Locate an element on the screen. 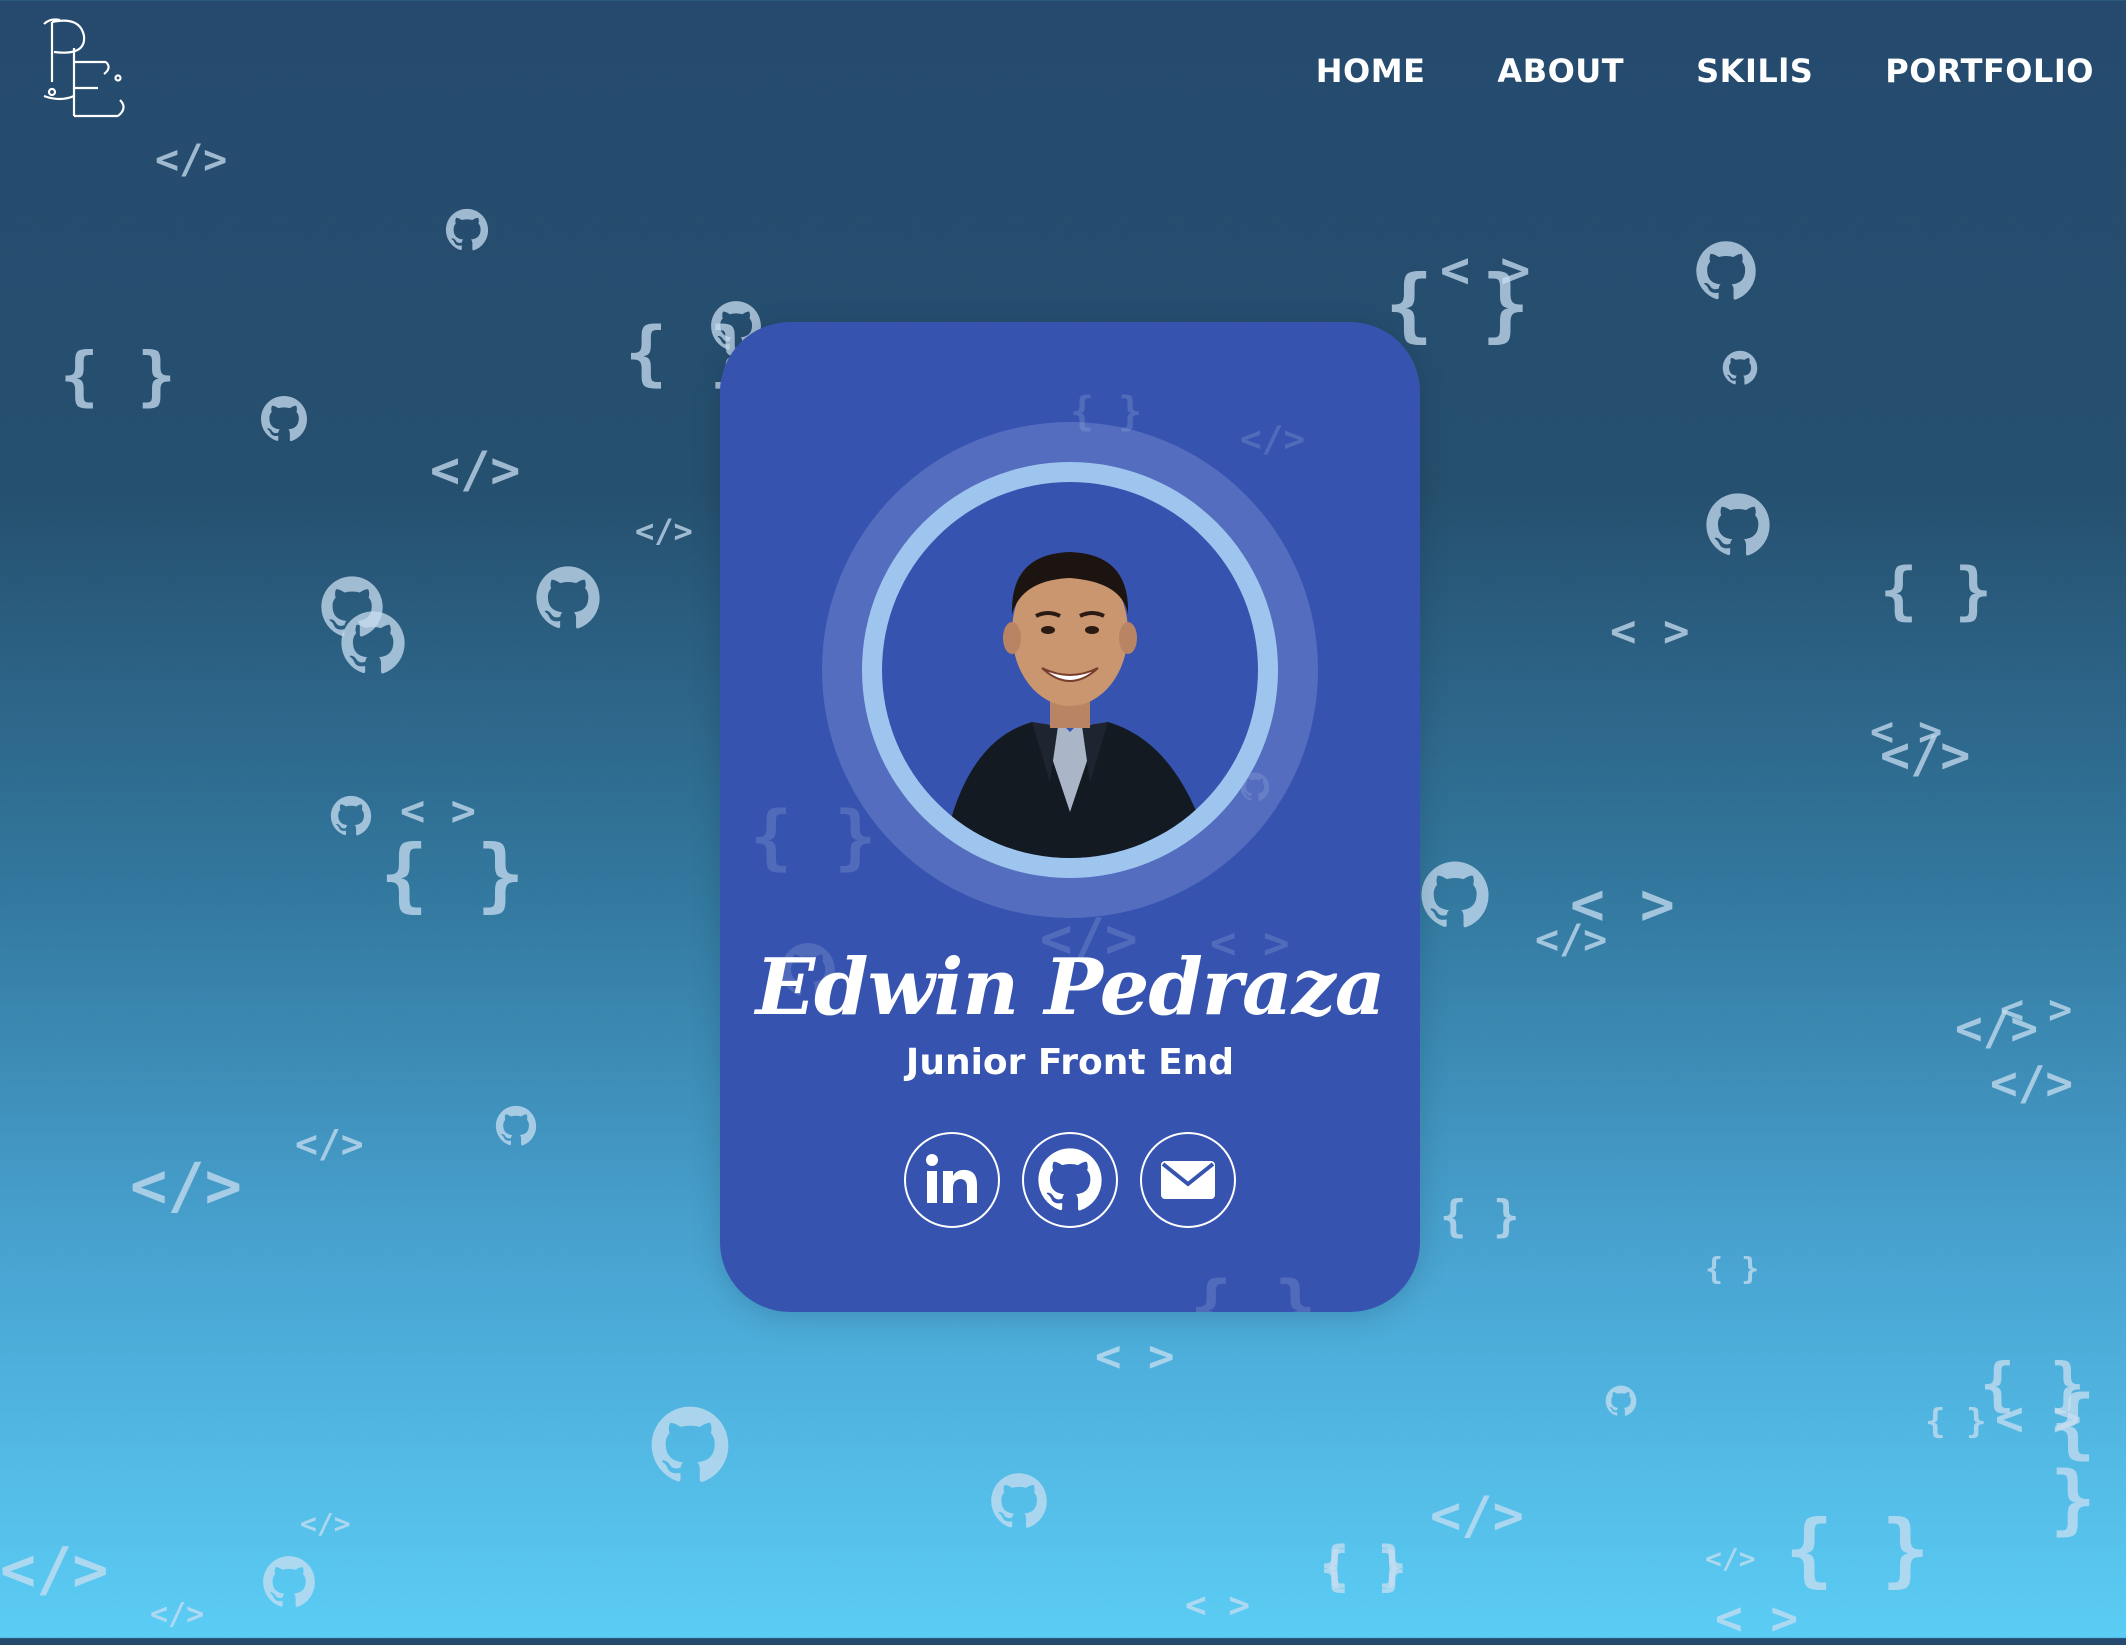 The image size is (2126, 1645). social-links is located at coordinates (1070, 1180).